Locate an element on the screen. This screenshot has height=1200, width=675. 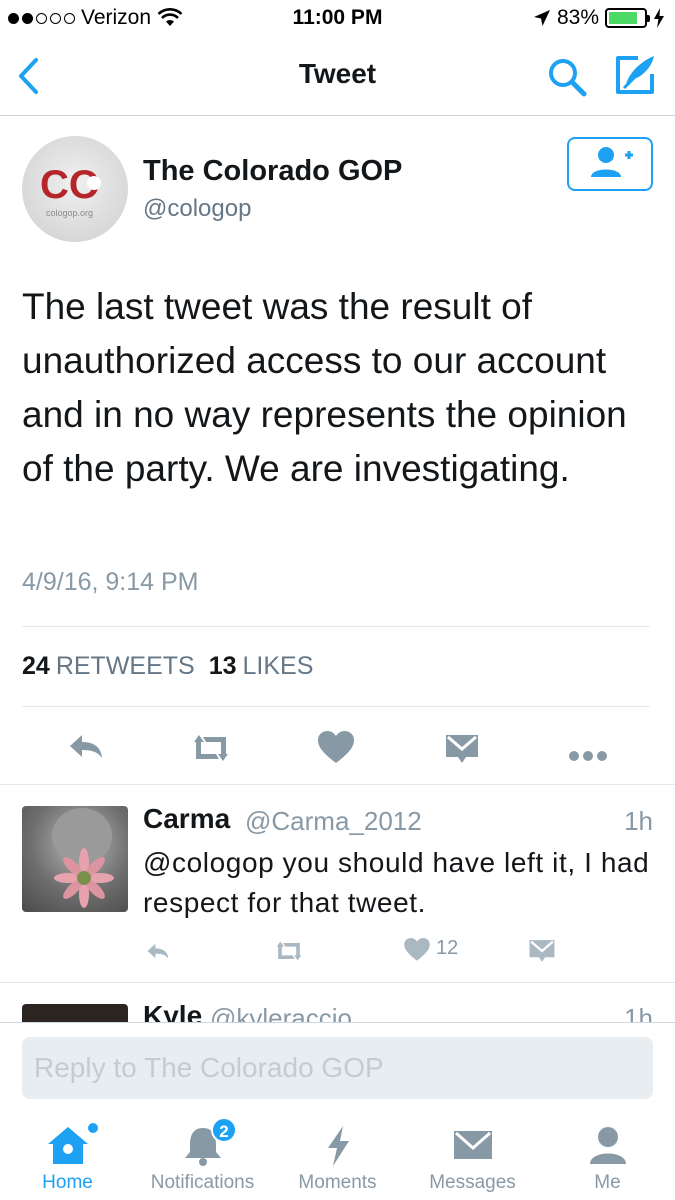
follow-button is located at coordinates (610, 164).